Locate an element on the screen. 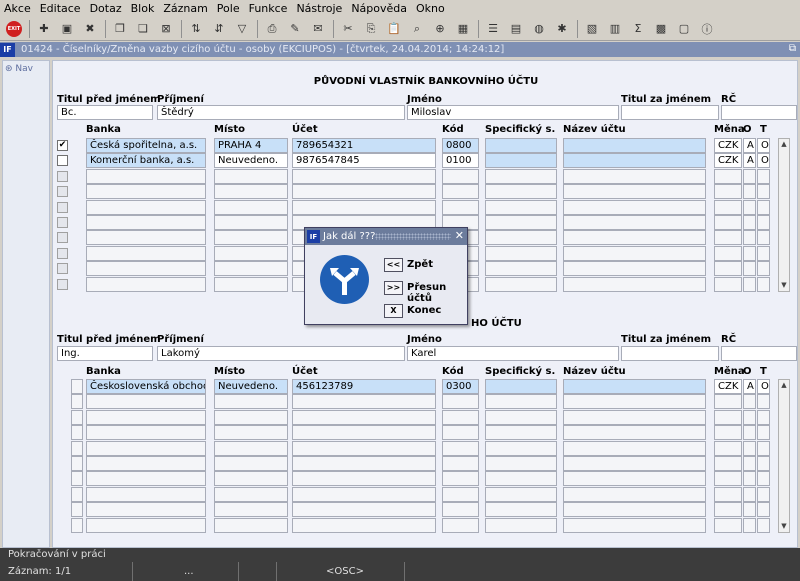  original-account-cell is located at coordinates (364, 176).